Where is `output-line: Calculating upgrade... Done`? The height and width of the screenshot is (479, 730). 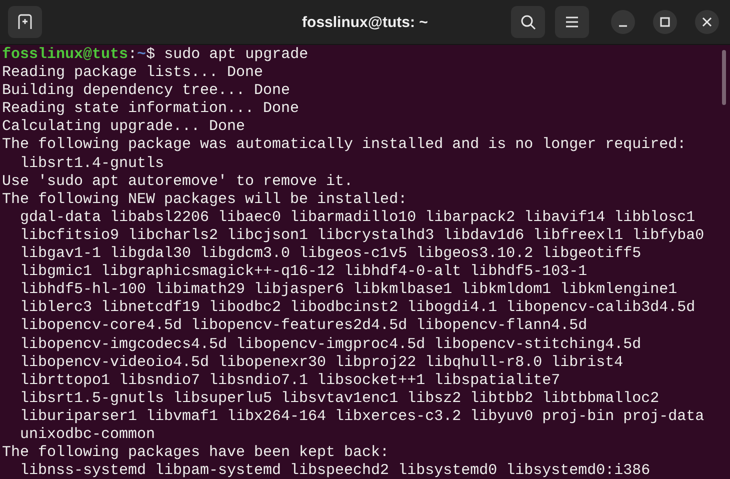
output-line: Calculating upgrade... Done is located at coordinates (124, 127).